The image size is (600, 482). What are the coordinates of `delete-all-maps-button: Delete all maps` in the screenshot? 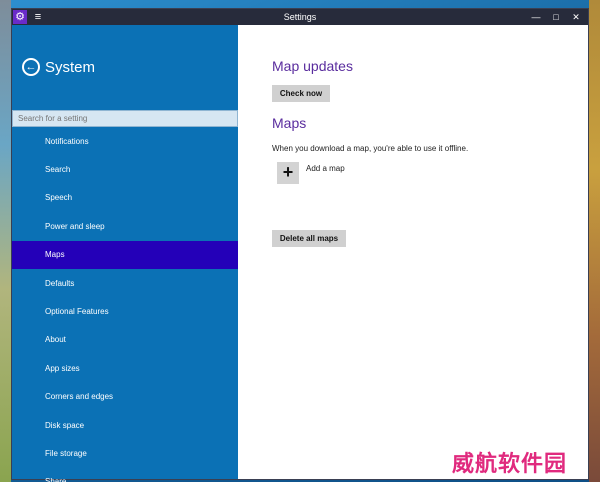 It's located at (309, 238).